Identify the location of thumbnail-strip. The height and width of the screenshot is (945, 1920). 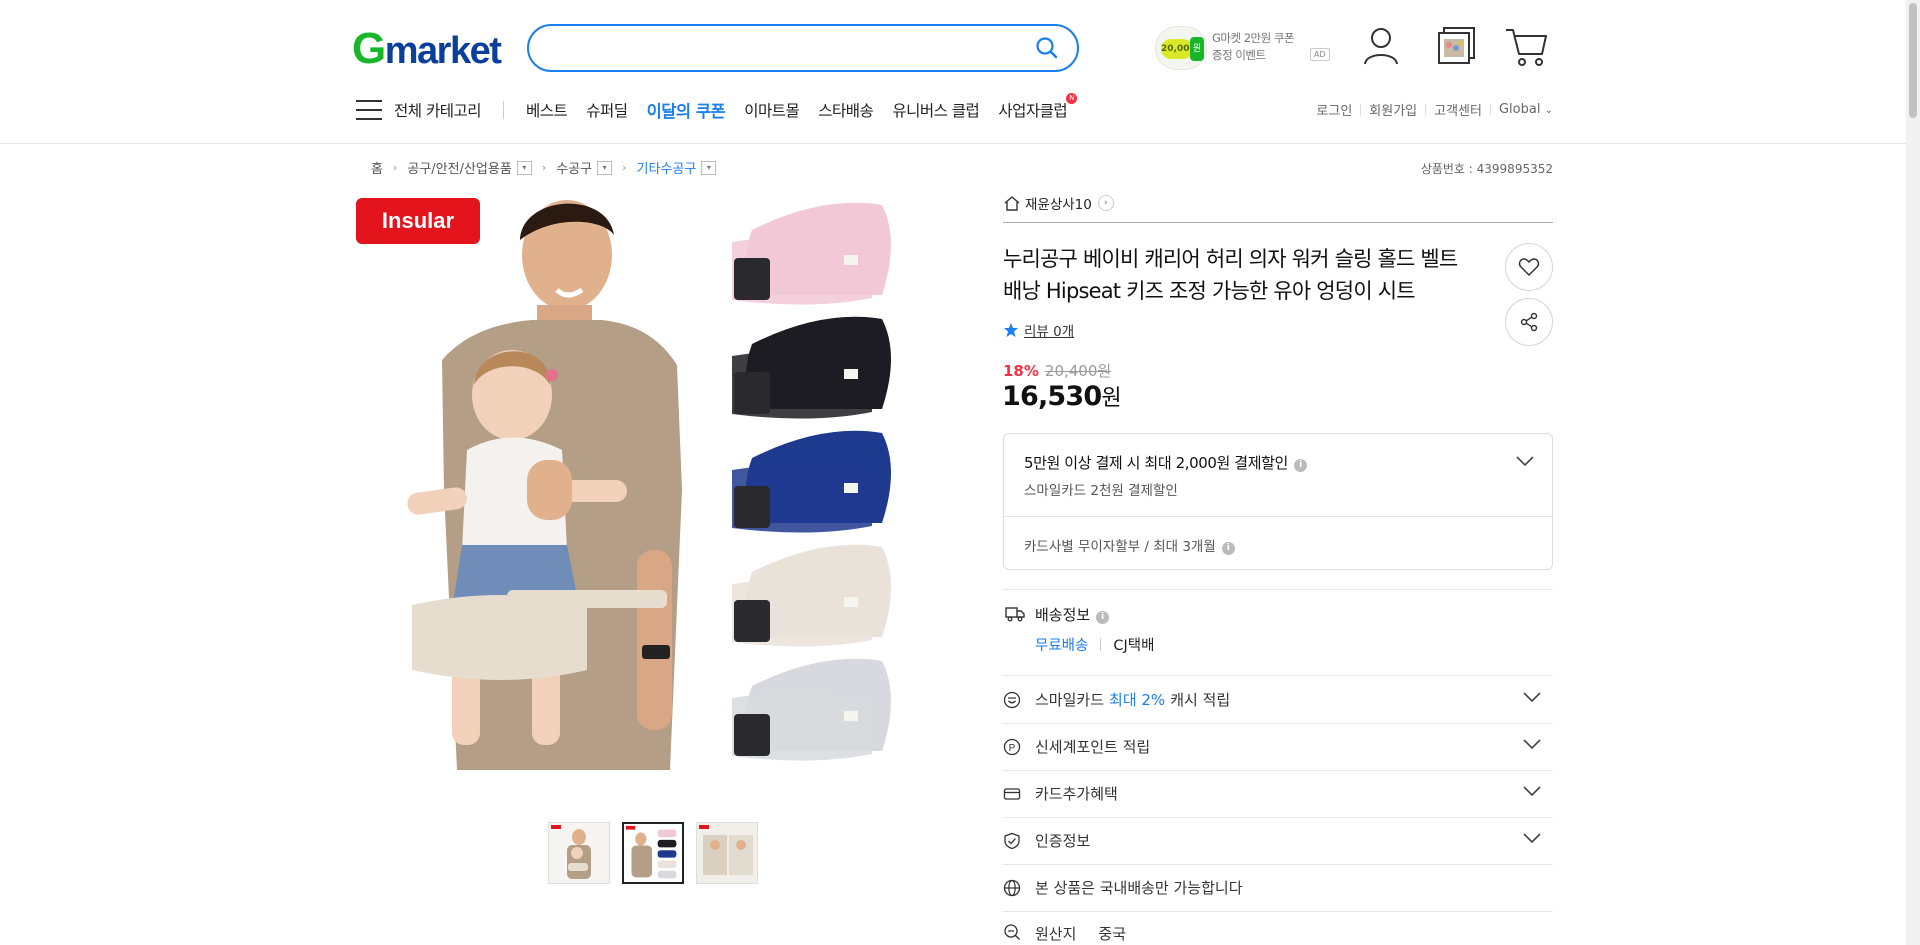
(653, 853).